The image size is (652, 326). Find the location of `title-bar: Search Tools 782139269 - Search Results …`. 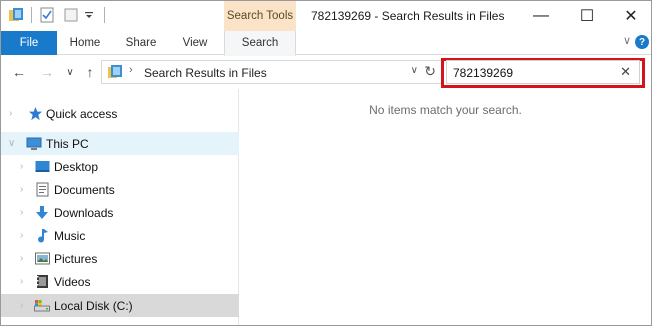

title-bar: Search Tools 782139269 - Search Results … is located at coordinates (326, 16).